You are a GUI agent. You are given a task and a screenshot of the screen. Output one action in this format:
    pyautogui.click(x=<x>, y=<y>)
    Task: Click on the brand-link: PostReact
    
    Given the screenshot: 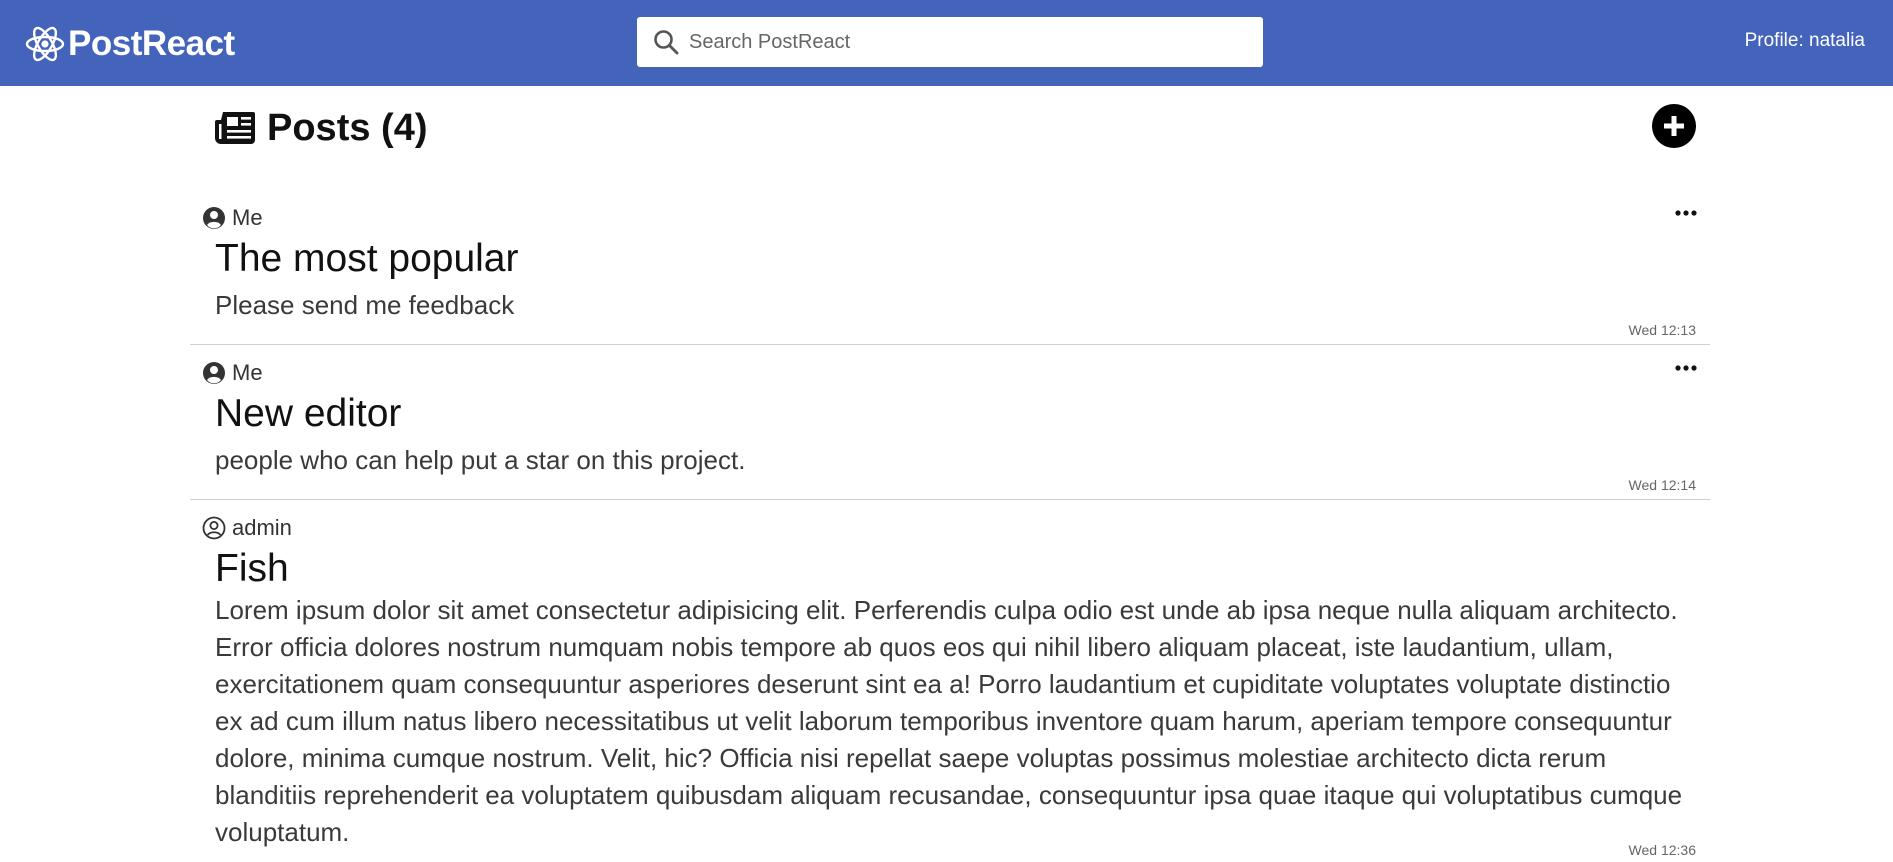 What is the action you would take?
    pyautogui.click(x=129, y=44)
    